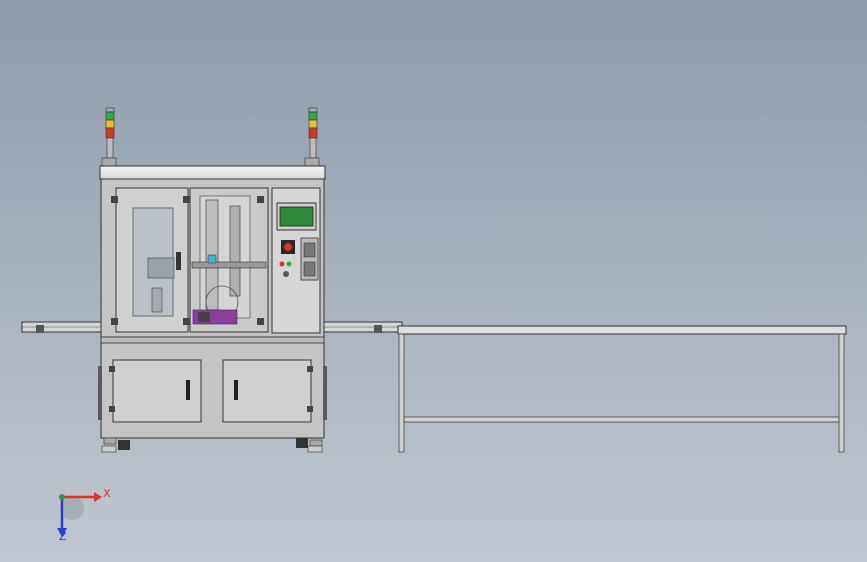 This screenshot has height=562, width=867. What do you see at coordinates (296, 260) in the screenshot?
I see `control-panel` at bounding box center [296, 260].